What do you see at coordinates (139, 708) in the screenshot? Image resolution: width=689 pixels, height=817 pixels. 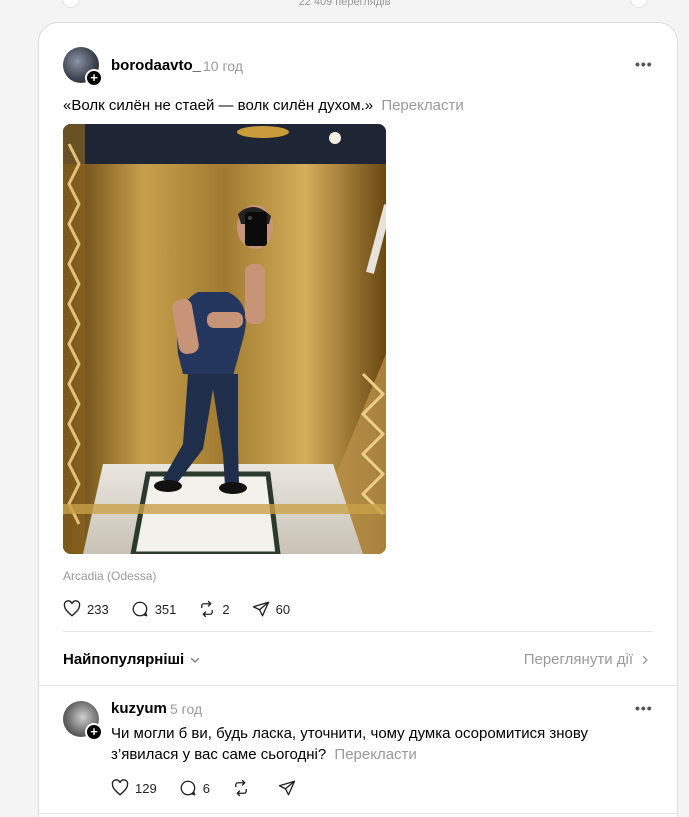 I see `reply-username: kuzyum` at bounding box center [139, 708].